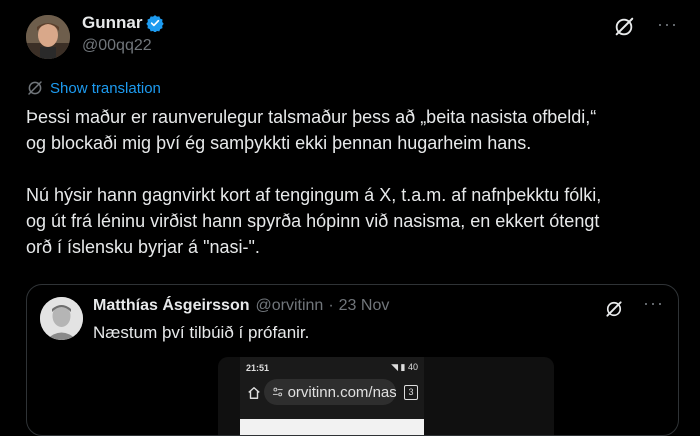  Describe the element at coordinates (105, 88) in the screenshot. I see `show-translation-label: Show translation` at that location.